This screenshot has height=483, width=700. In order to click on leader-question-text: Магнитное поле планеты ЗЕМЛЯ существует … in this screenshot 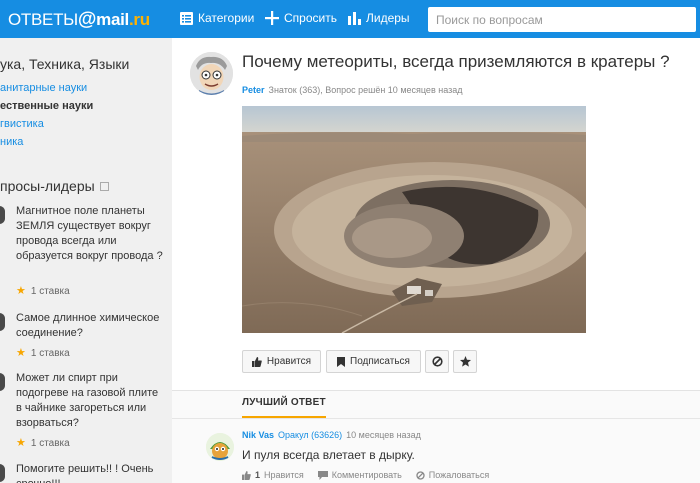, I will do `click(91, 234)`.